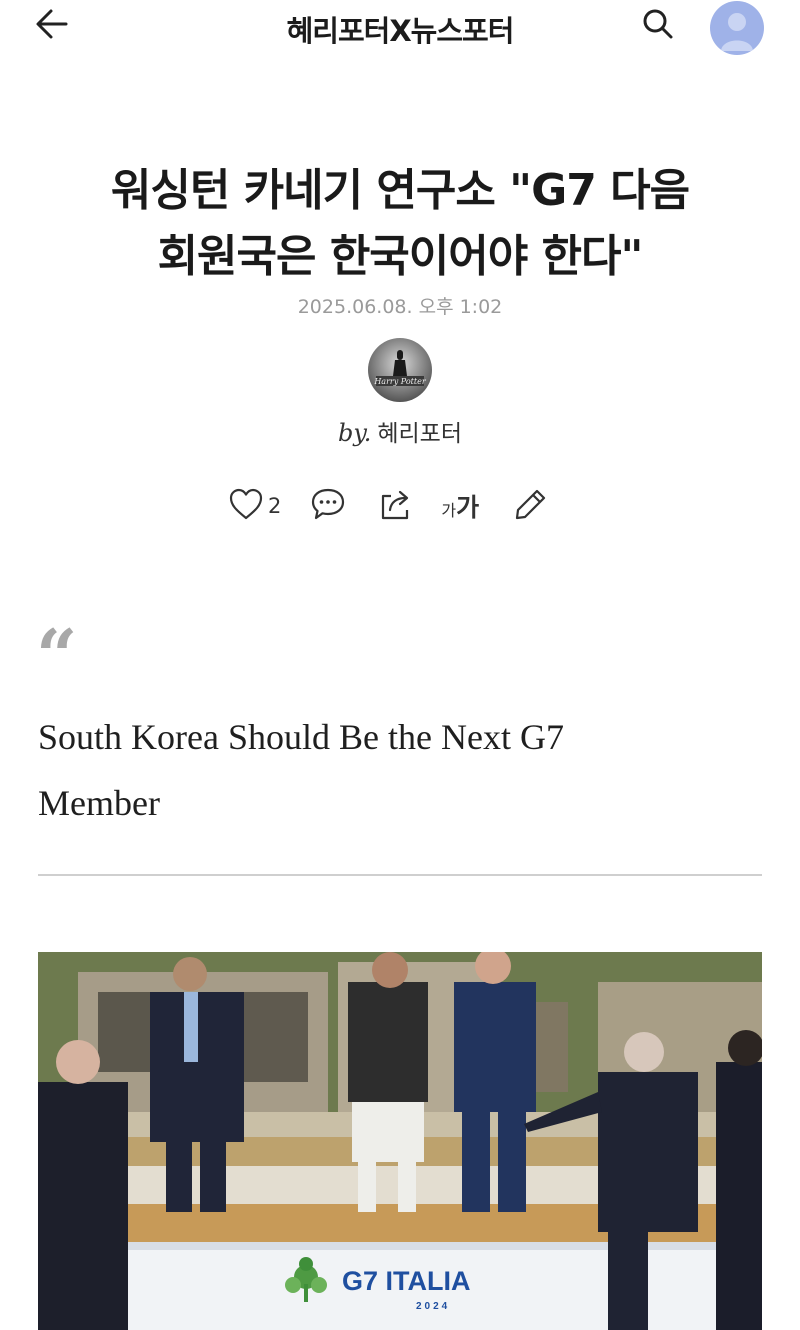  I want to click on font-size-icon: 가가, so click(460, 506).